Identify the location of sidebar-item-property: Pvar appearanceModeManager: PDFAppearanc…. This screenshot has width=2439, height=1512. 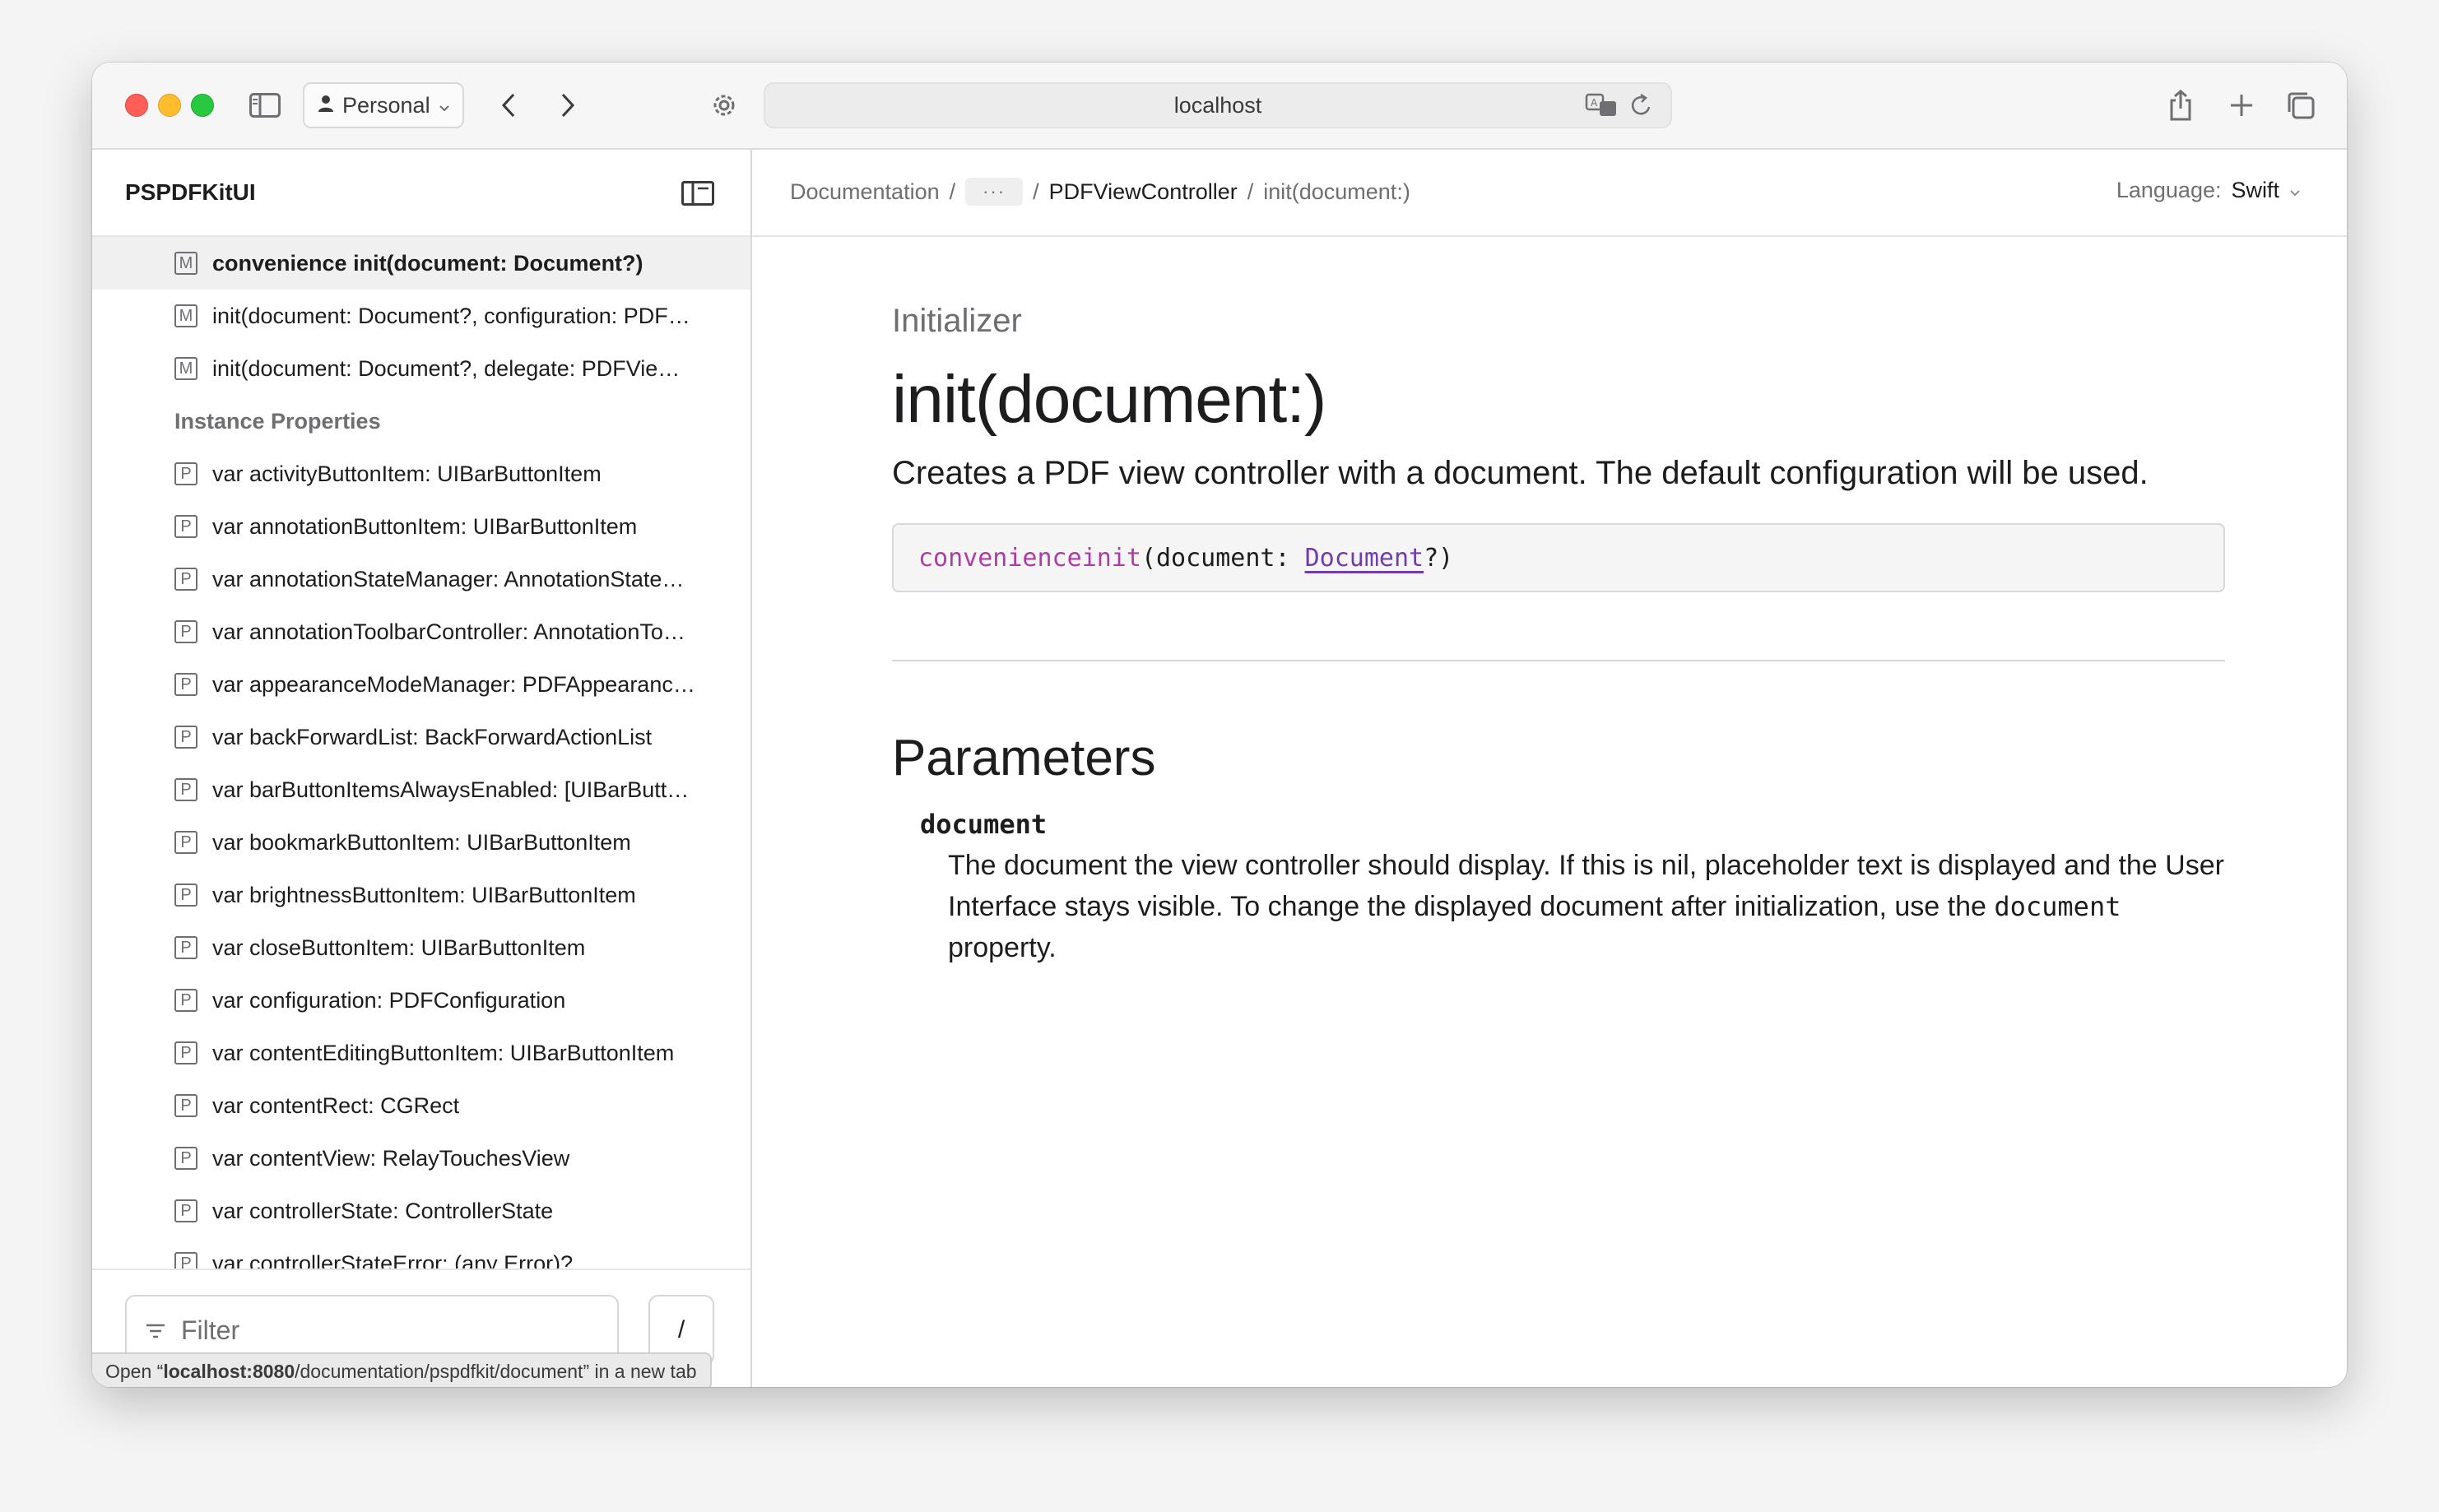
(421, 684).